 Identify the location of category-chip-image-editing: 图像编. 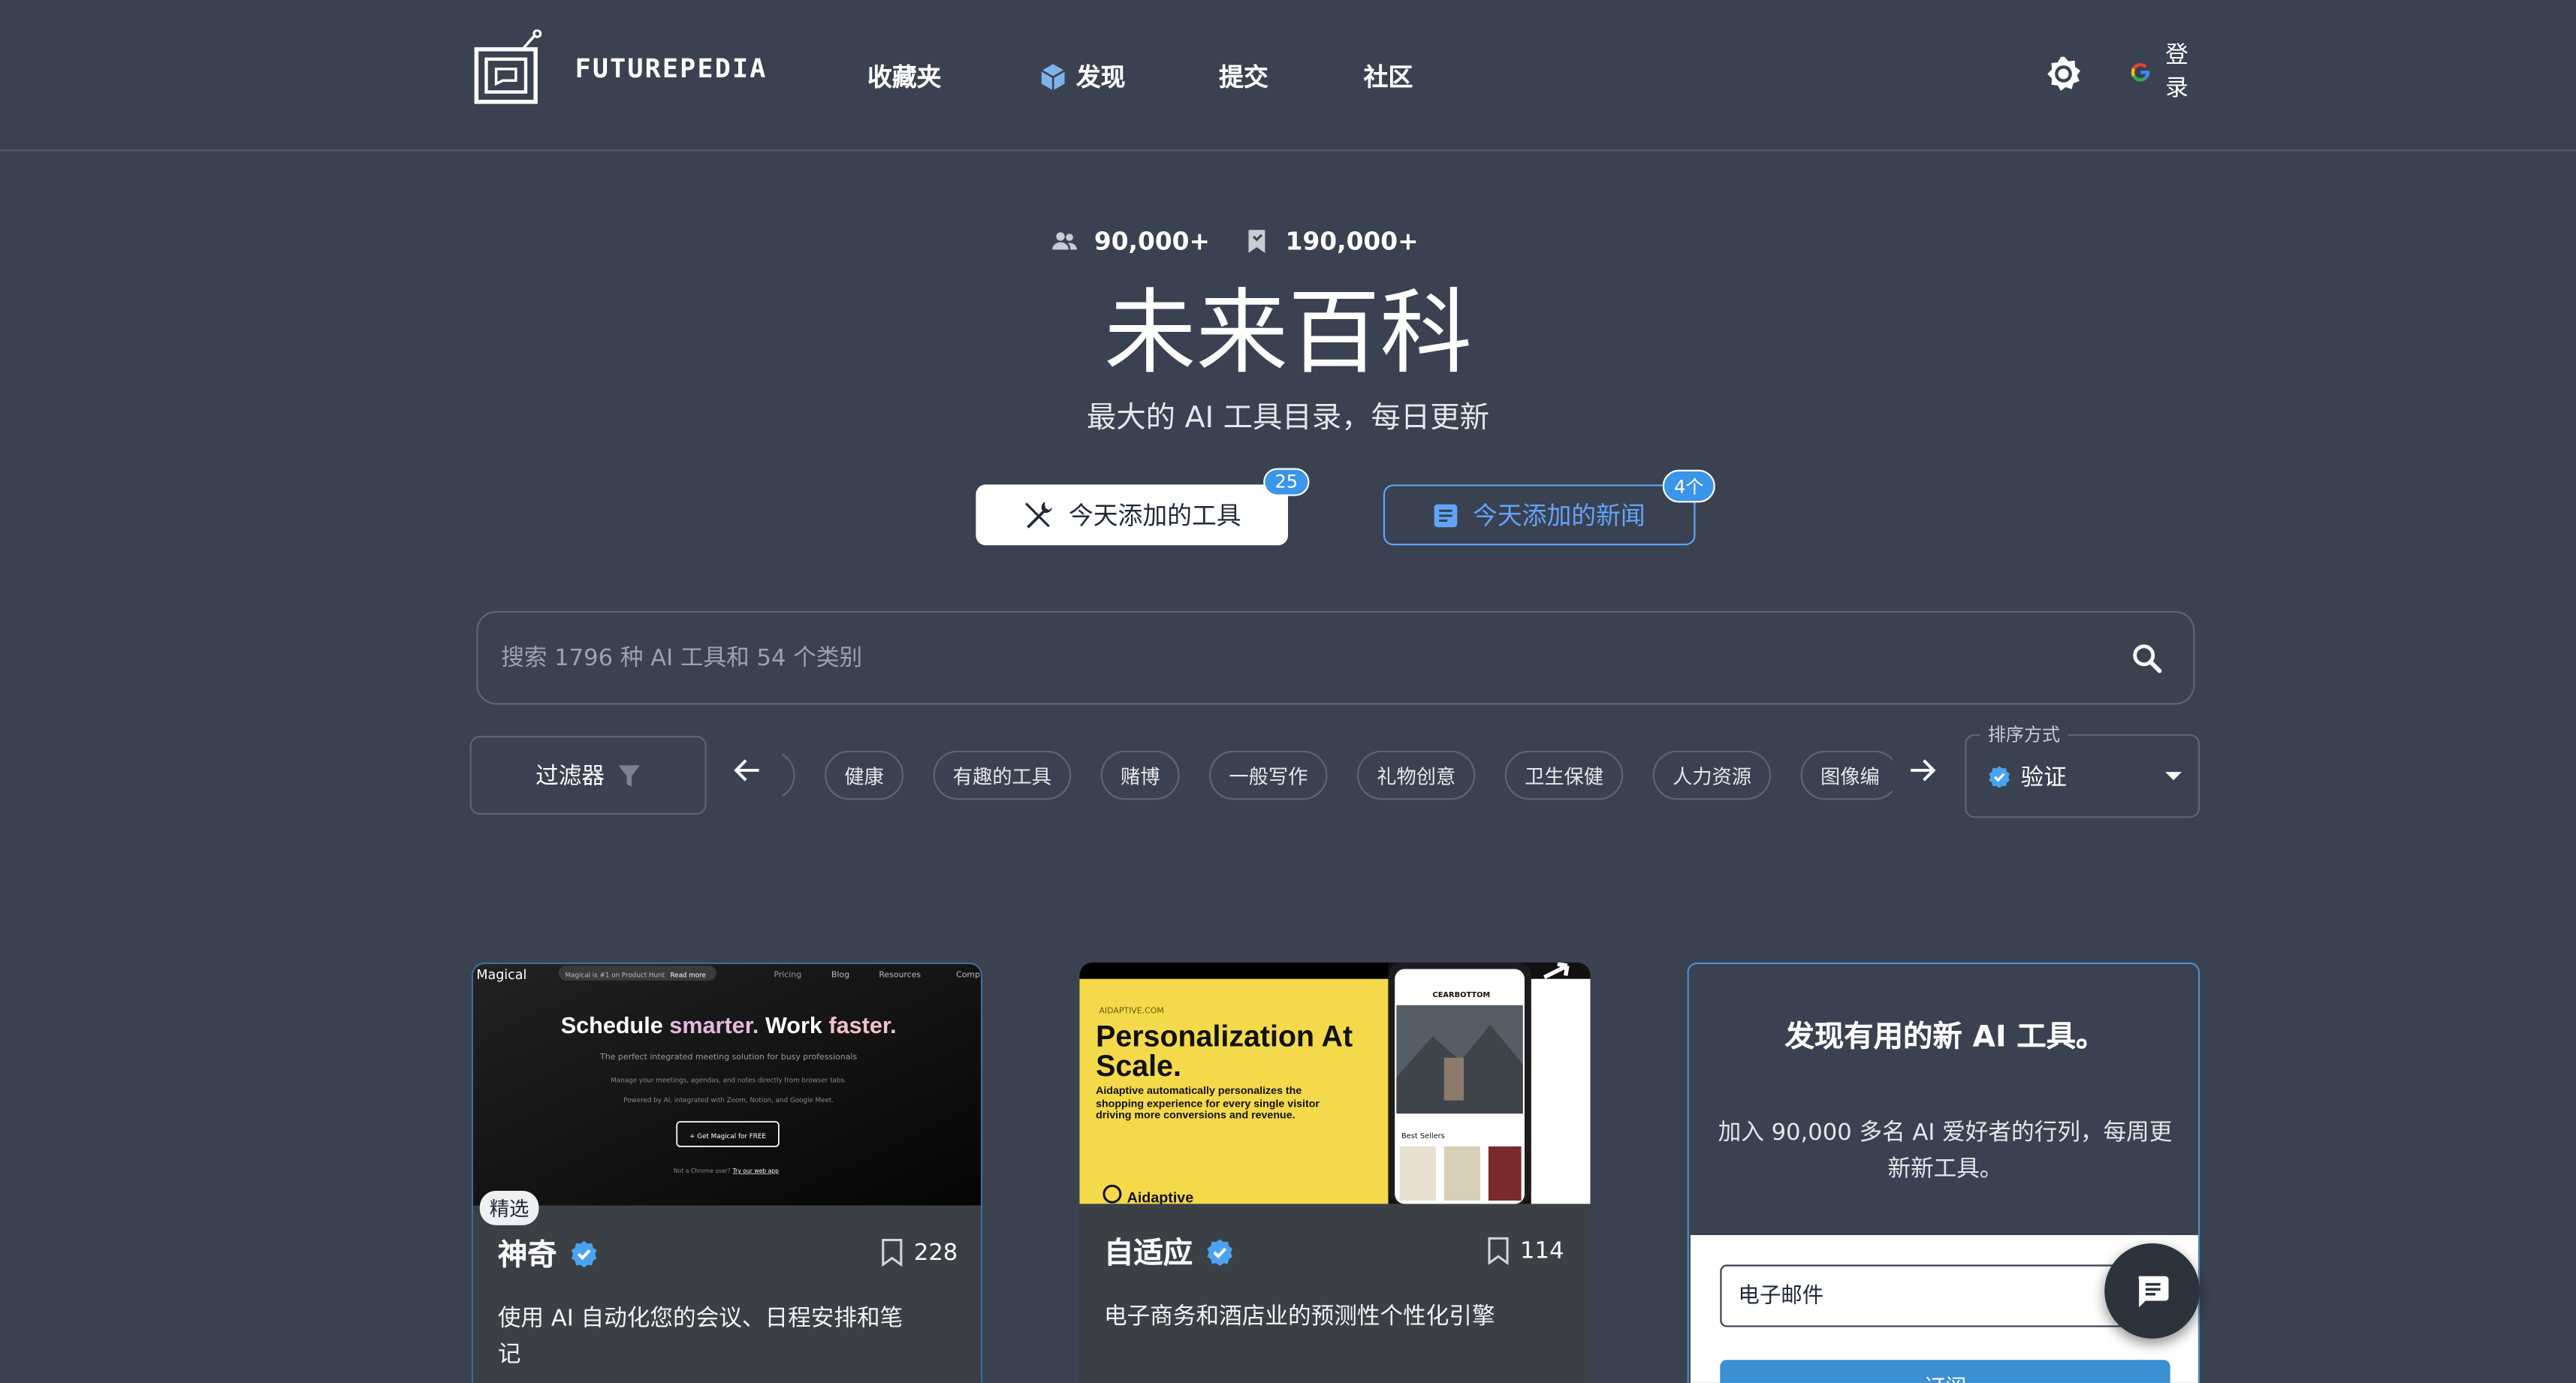
(1847, 775).